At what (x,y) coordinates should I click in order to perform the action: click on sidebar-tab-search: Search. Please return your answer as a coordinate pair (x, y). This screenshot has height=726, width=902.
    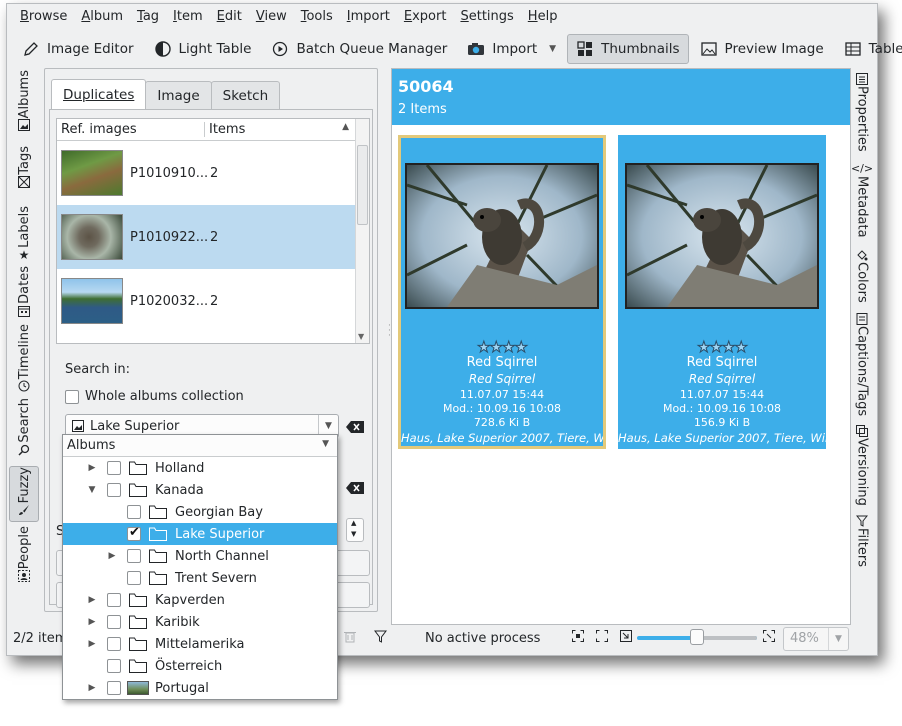
    Looking at the image, I should click on (24, 430).